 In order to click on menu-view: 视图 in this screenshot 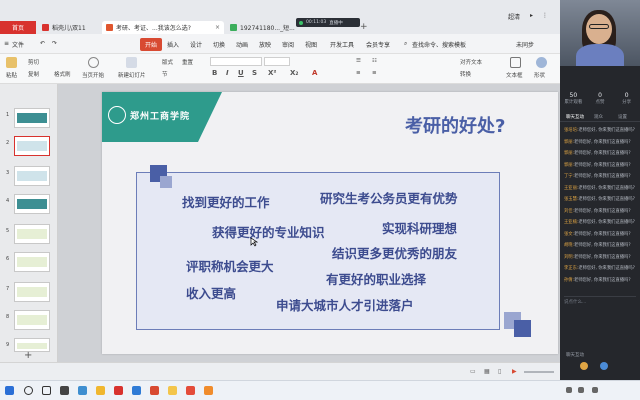, I will do `click(311, 44)`.